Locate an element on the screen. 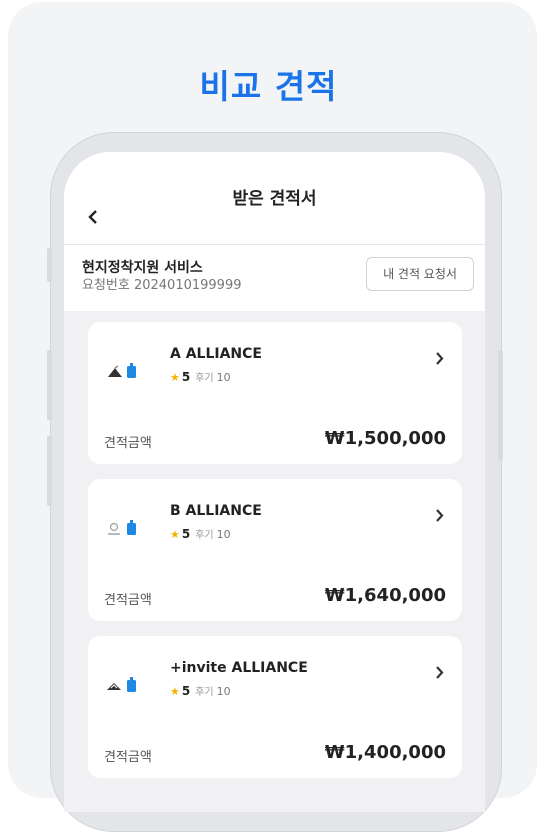 The width and height of the screenshot is (537, 832). my-request-button: 내 견적 요청서 is located at coordinates (420, 274).